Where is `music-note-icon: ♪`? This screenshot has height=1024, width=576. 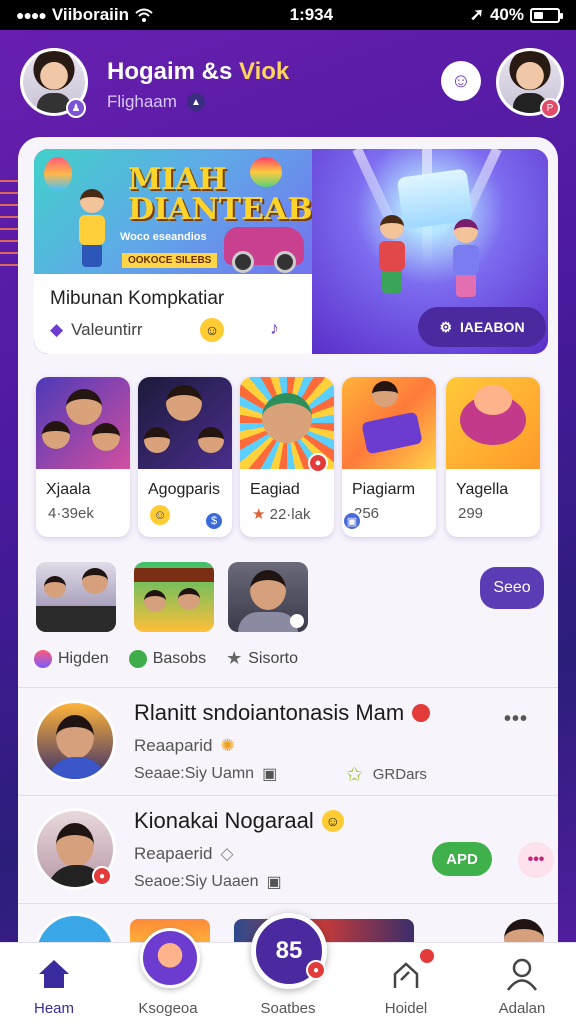 music-note-icon: ♪ is located at coordinates (274, 328).